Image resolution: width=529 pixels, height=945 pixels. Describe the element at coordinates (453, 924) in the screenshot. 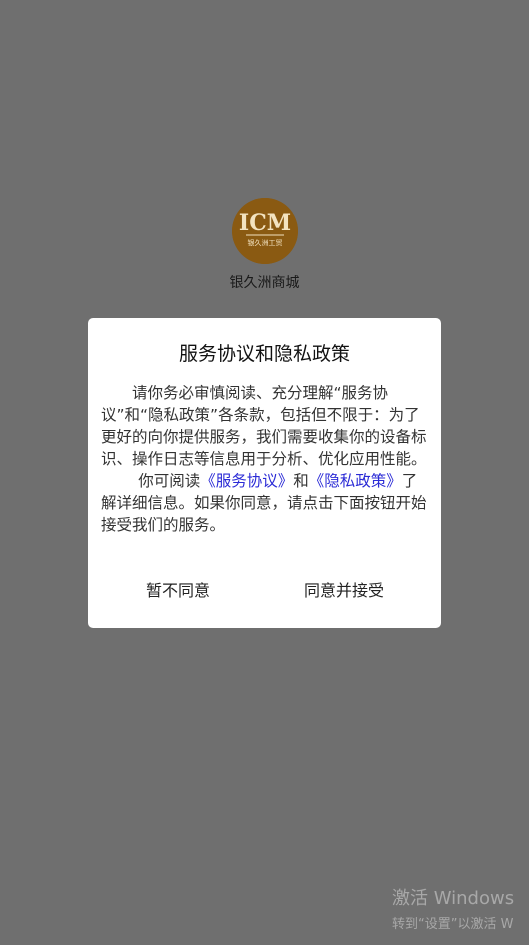

I see `watermark-subtitle: 转到“设置”以激活 W` at that location.